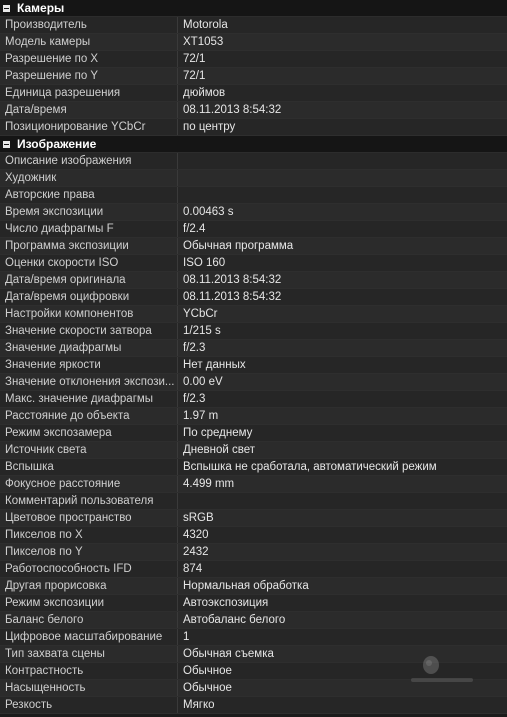 Image resolution: width=507 pixels, height=717 pixels. I want to click on property-value: 4.499 mm, so click(209, 484).